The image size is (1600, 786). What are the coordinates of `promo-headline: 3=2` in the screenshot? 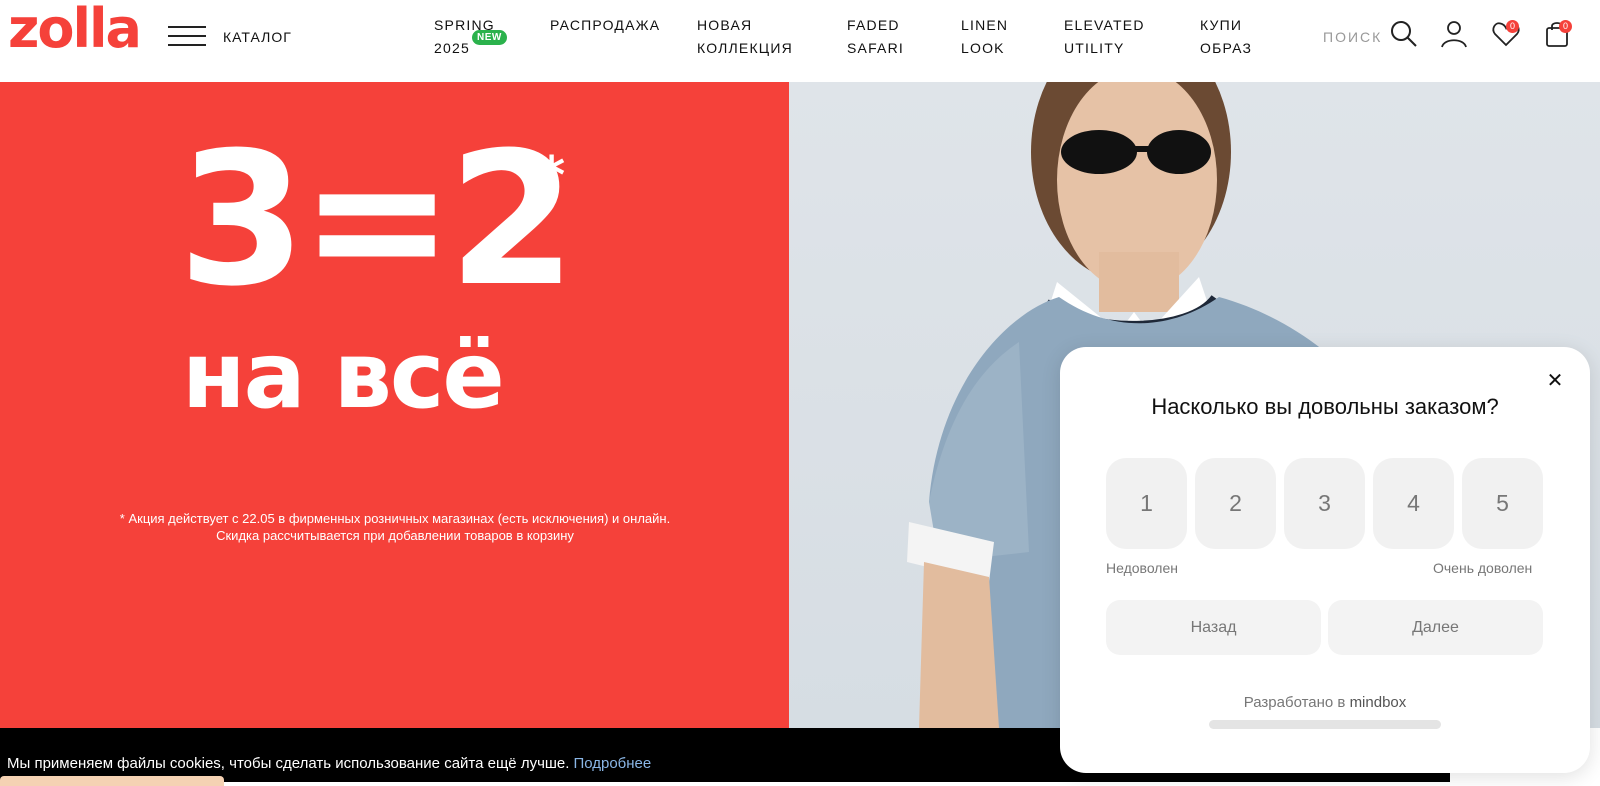 It's located at (377, 220).